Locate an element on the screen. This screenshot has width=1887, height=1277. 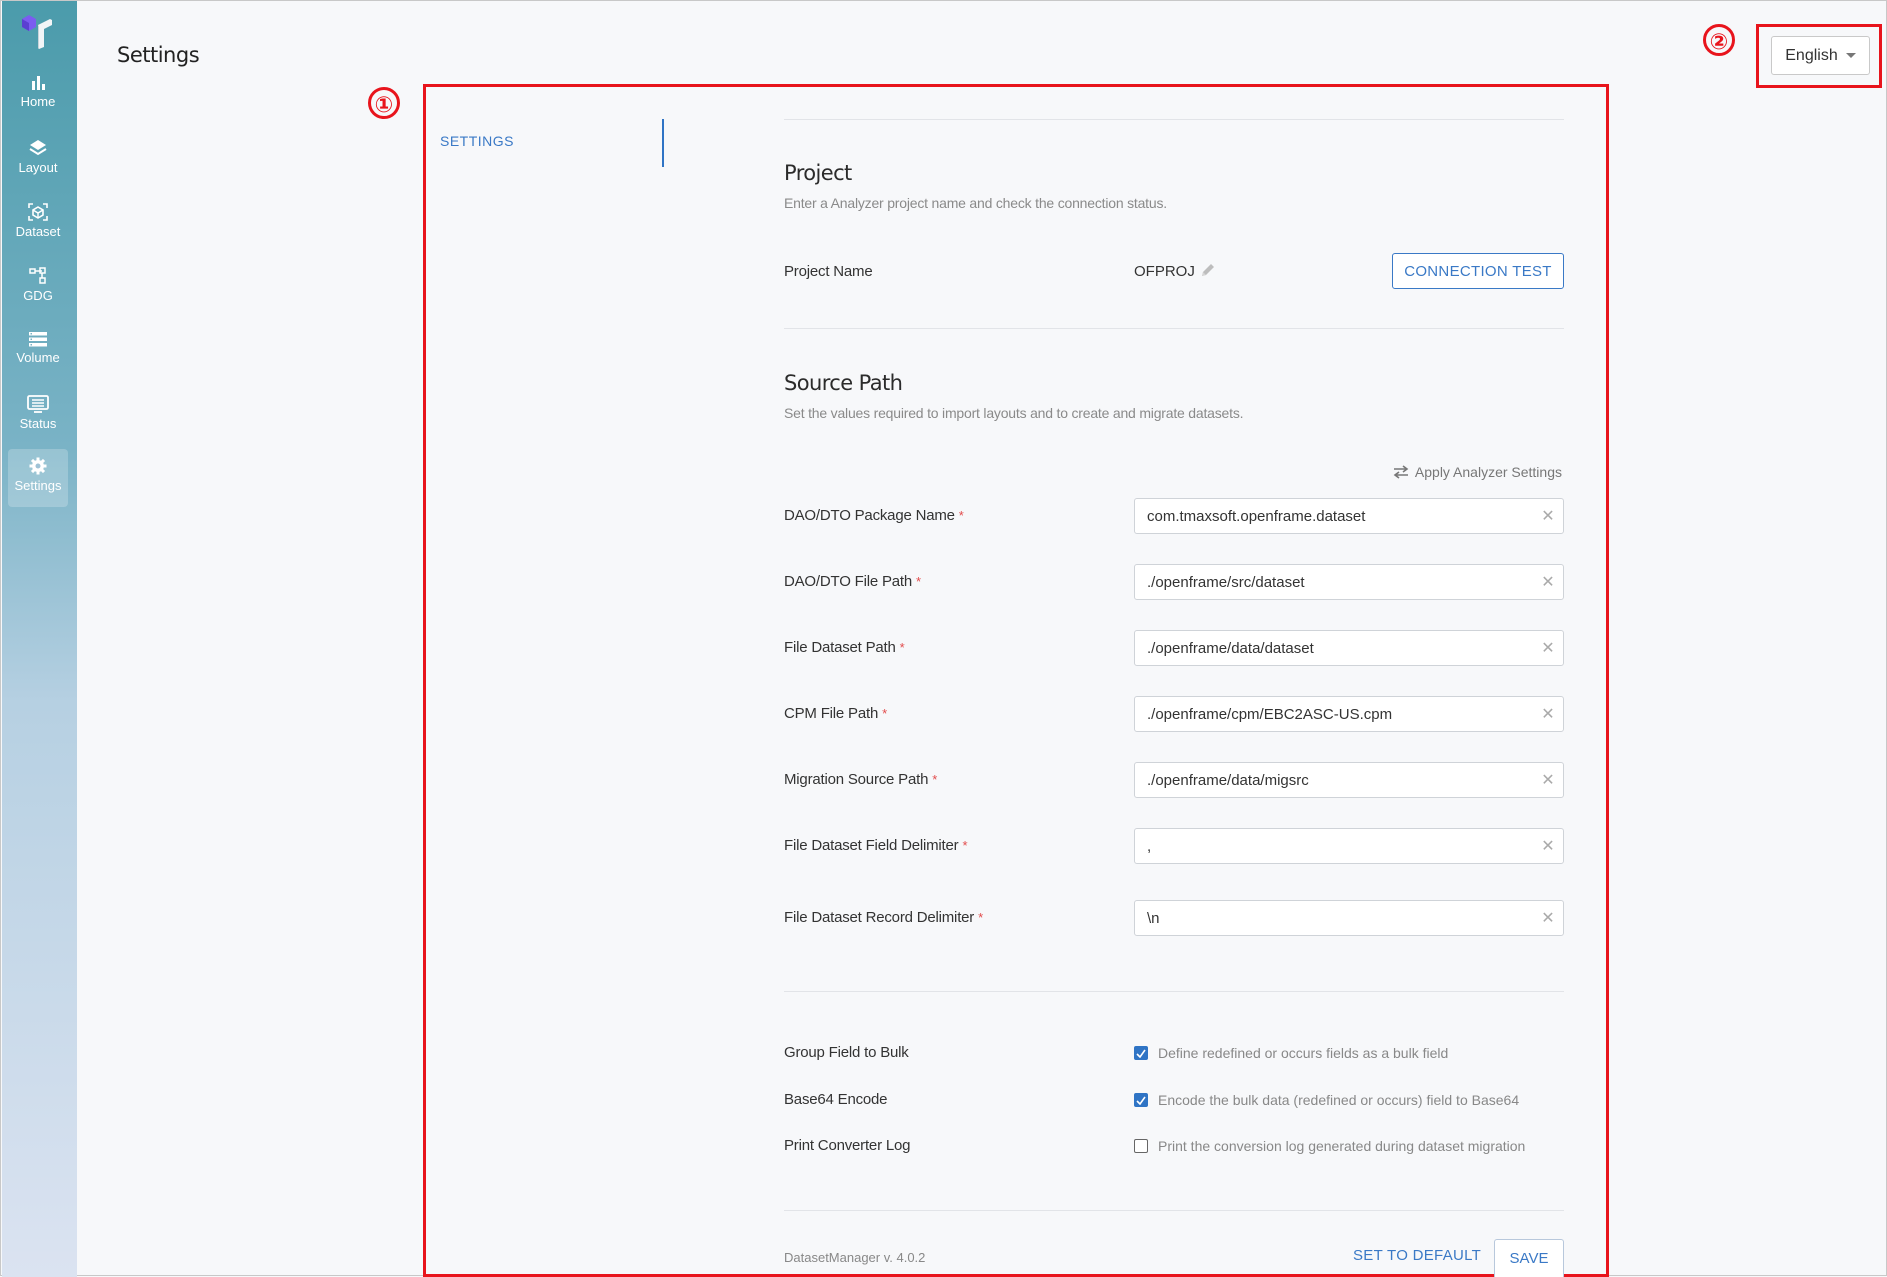
migration-source-path-field: ✕ is located at coordinates (1349, 780).